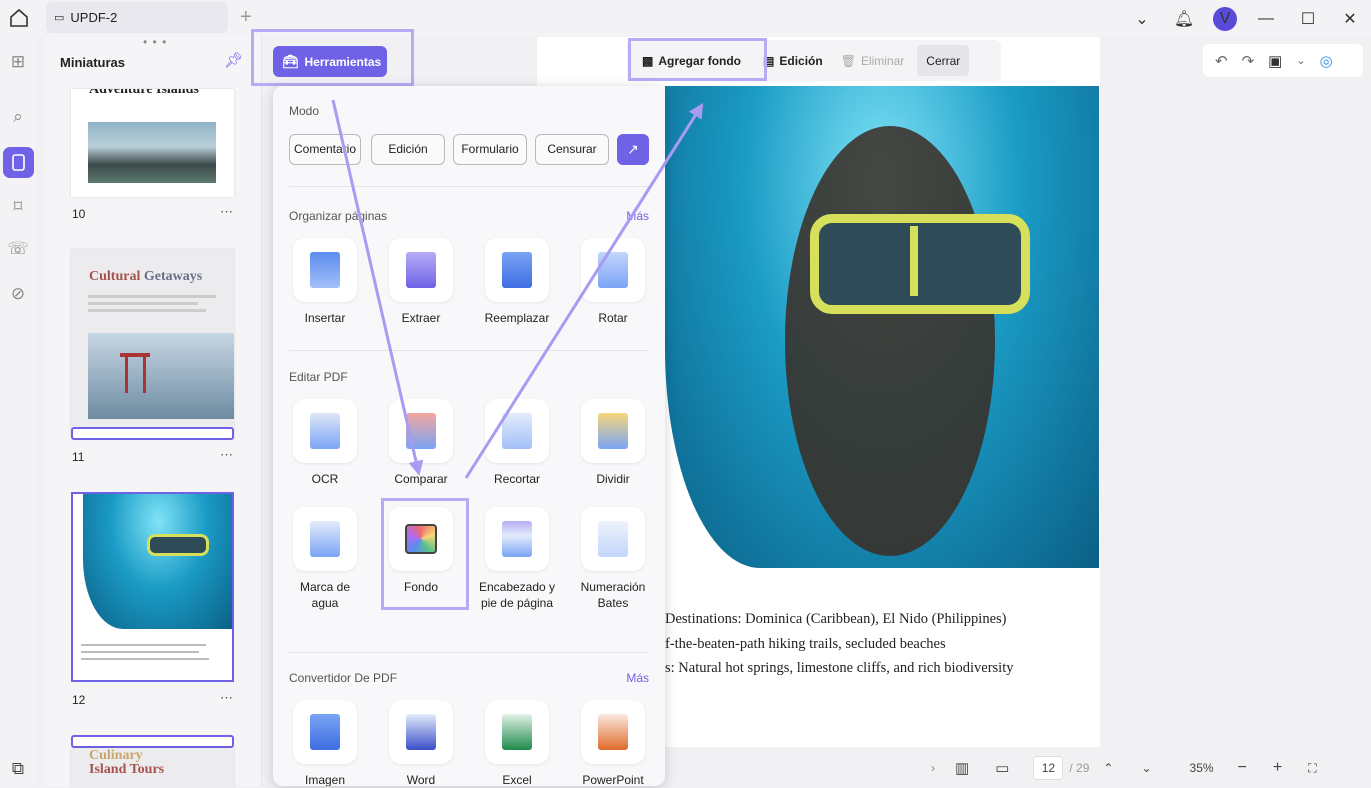 This screenshot has height=788, width=1371. I want to click on search-icon: ⌕, so click(18, 117).